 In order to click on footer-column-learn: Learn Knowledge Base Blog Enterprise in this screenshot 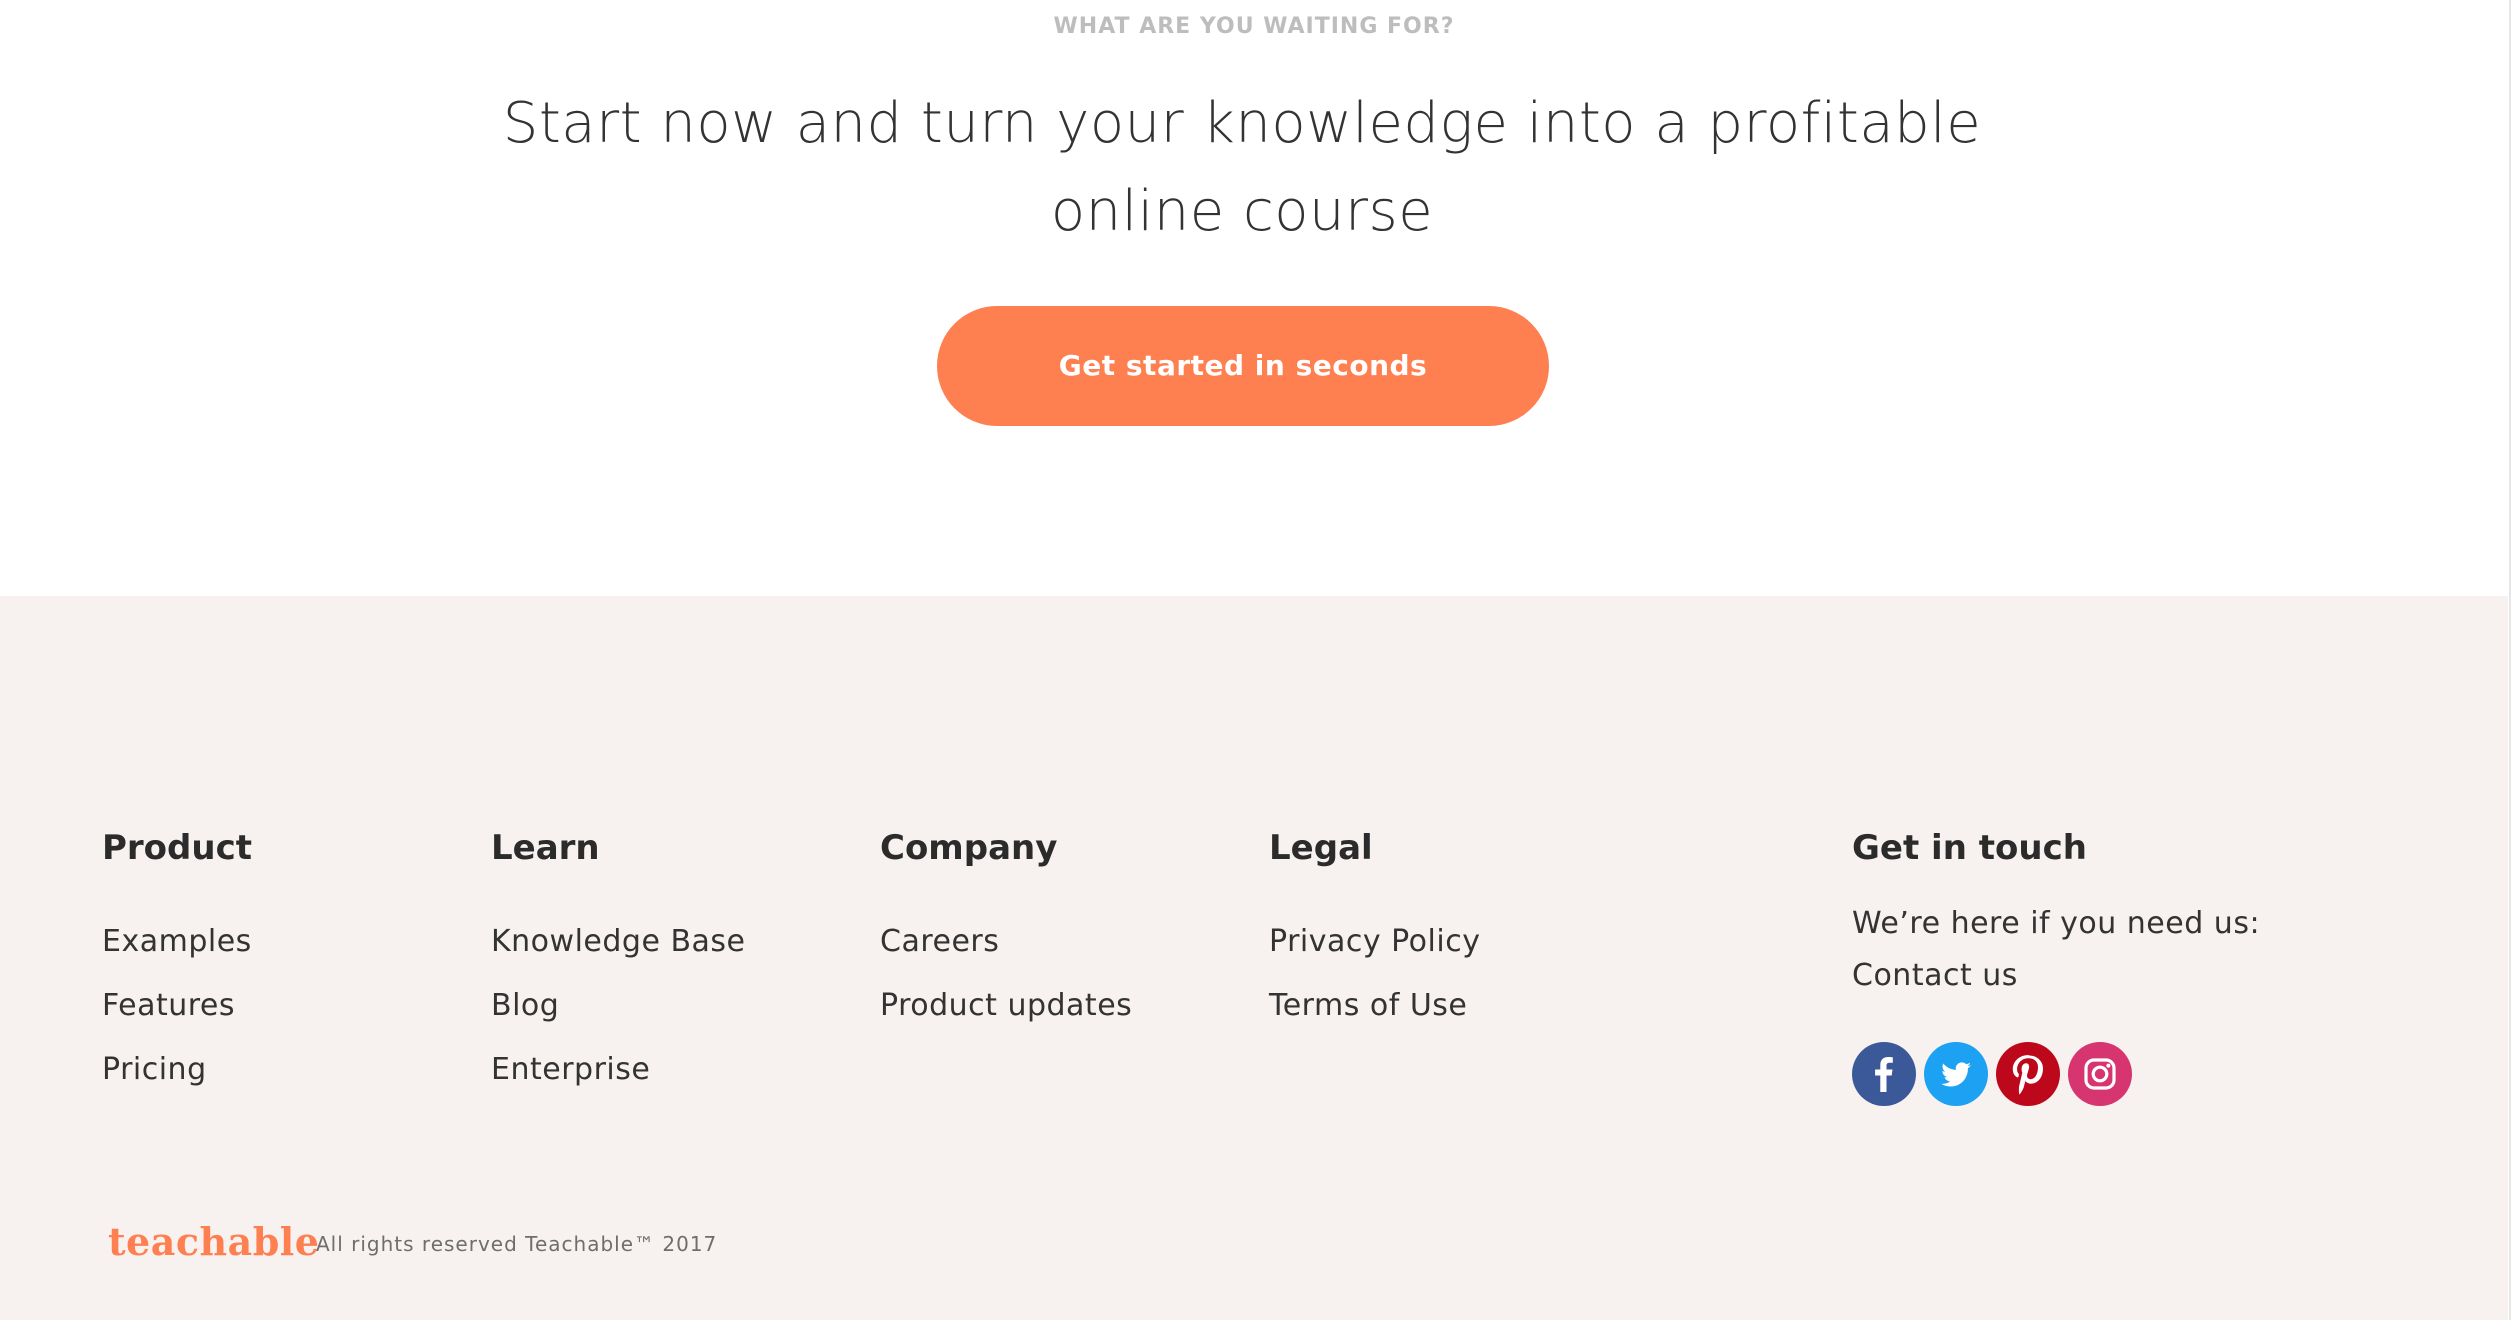, I will do `click(618, 965)`.